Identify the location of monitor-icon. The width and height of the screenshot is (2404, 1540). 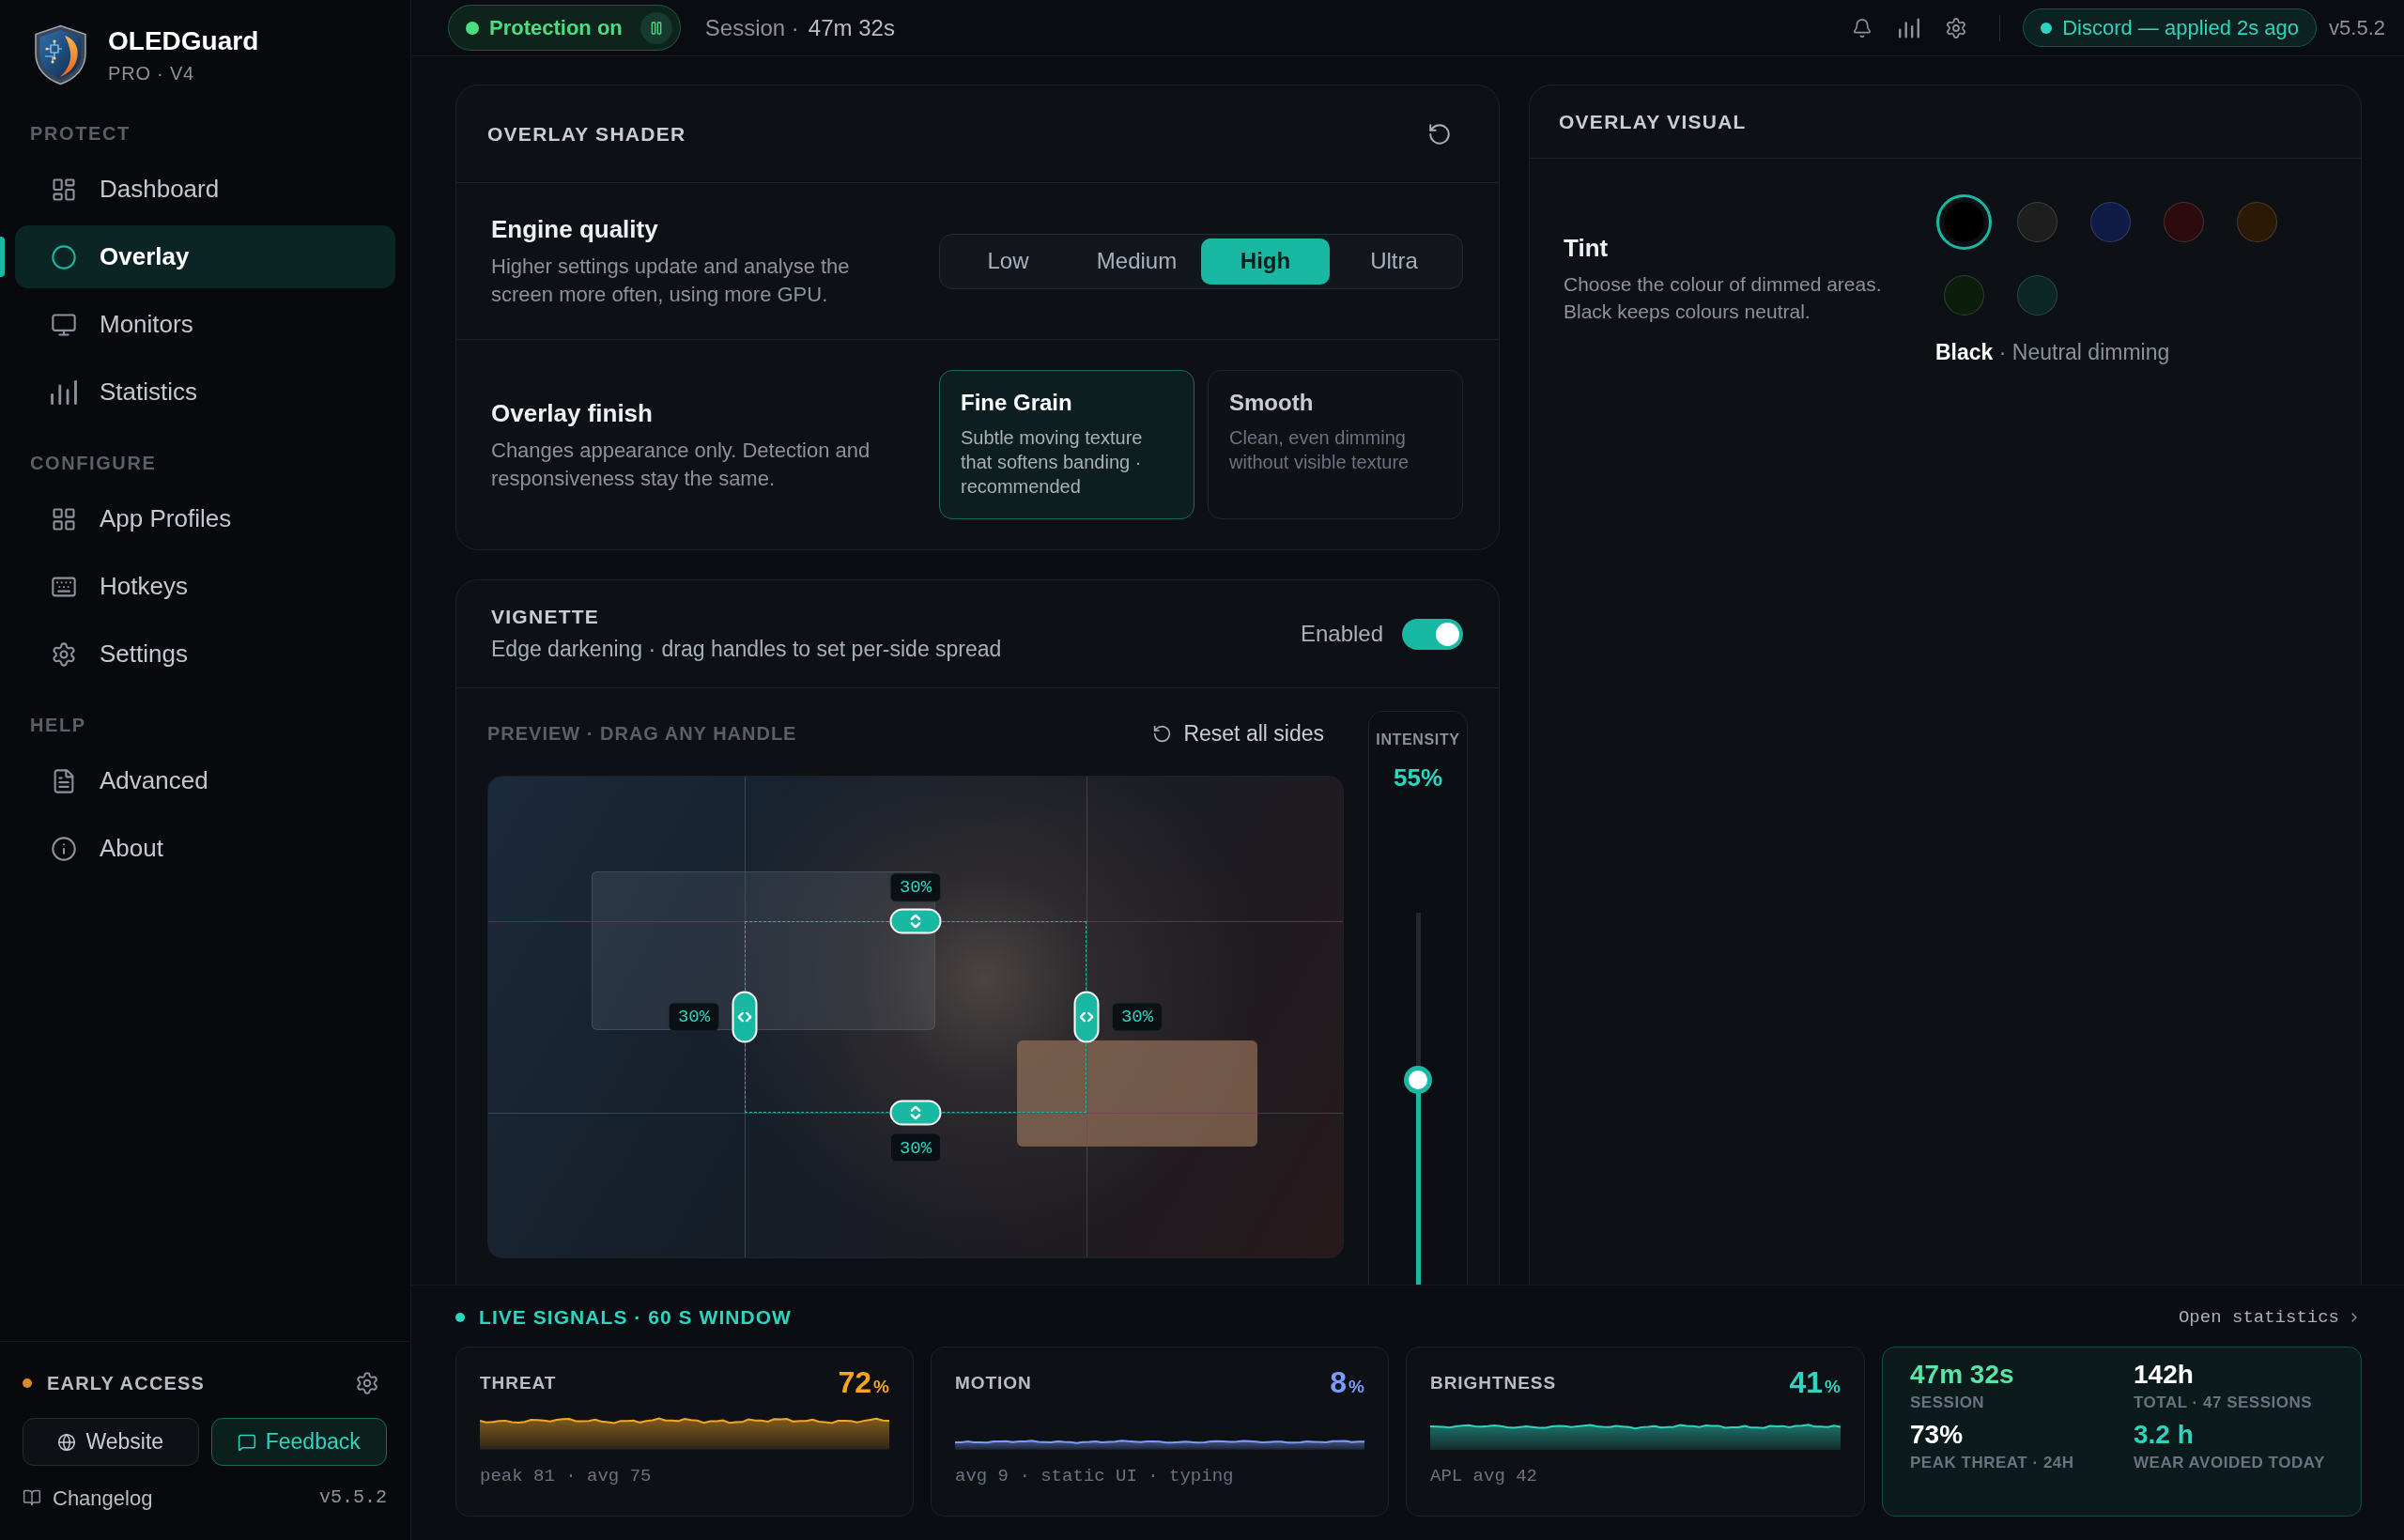
(64, 324).